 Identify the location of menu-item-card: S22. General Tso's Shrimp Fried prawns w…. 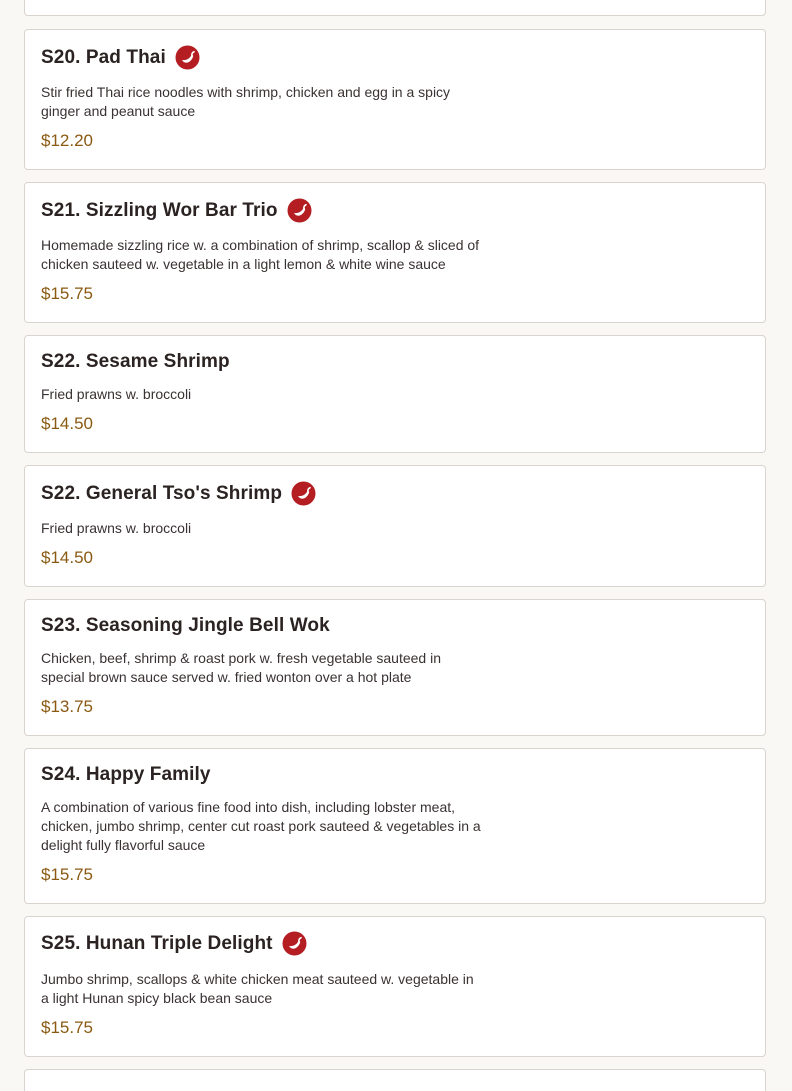
(395, 526).